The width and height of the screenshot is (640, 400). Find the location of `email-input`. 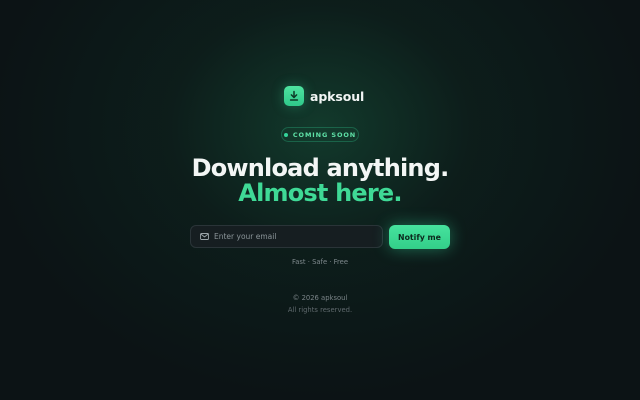

email-input is located at coordinates (294, 236).